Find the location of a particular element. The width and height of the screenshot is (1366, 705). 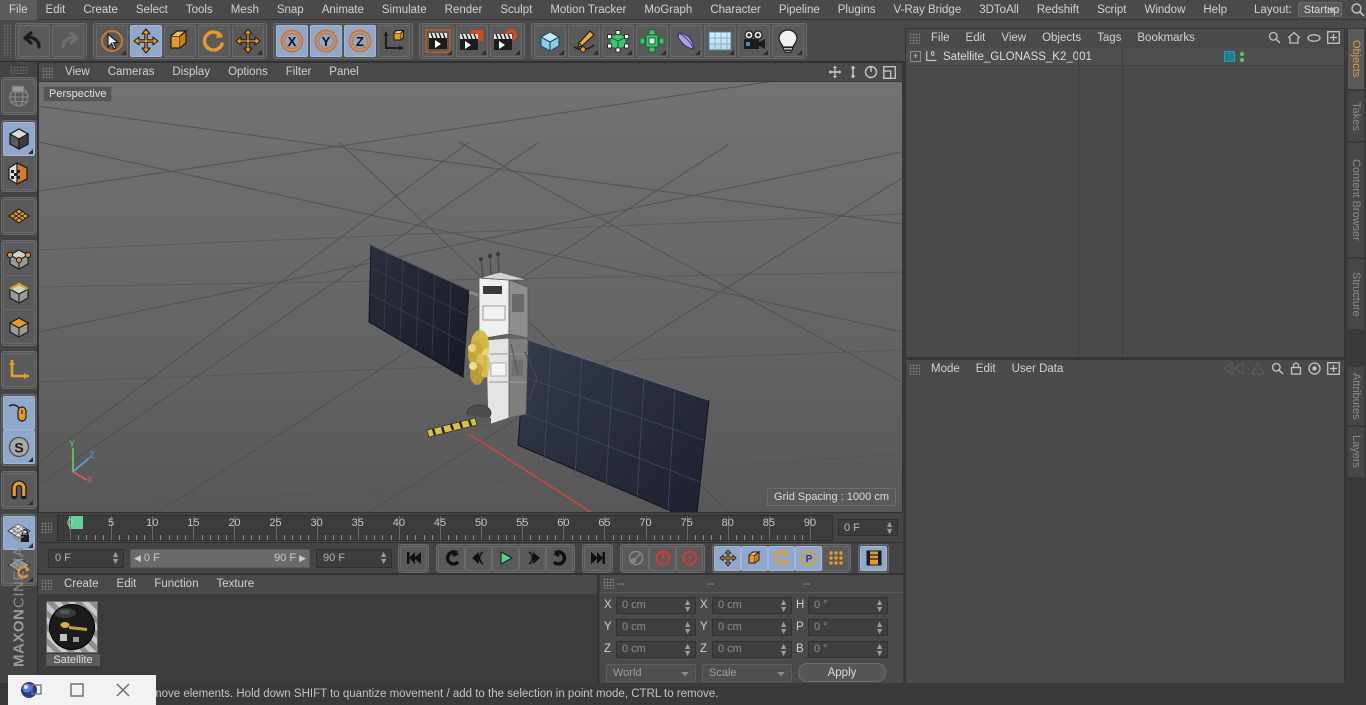

timeline-grip is located at coordinates (46, 527).